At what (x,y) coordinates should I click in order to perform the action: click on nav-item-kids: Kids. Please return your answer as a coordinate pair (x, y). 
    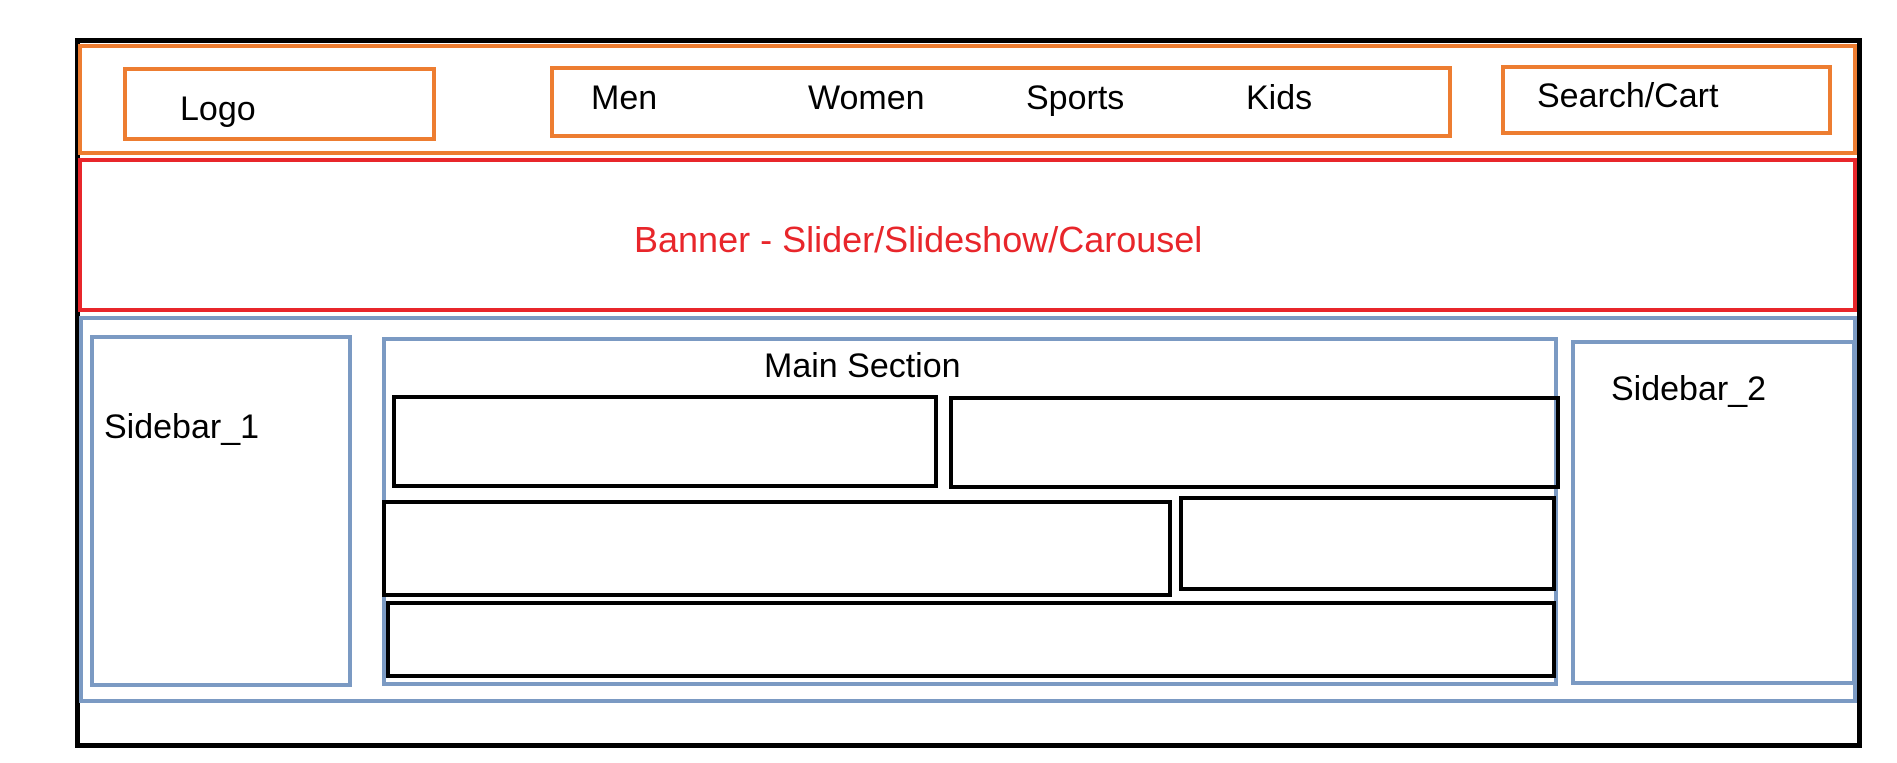
    Looking at the image, I should click on (1279, 98).